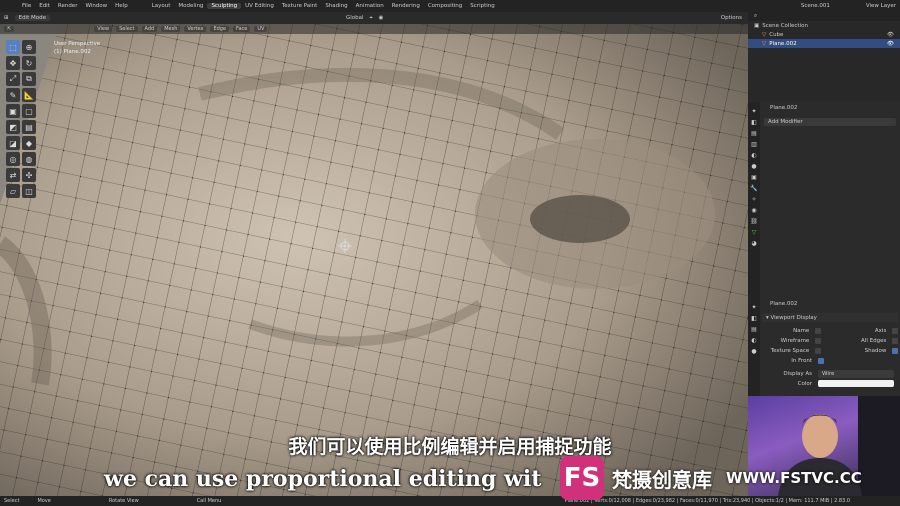 The image size is (900, 506). What do you see at coordinates (13, 95) in the screenshot?
I see `annotate-icon: ✎` at bounding box center [13, 95].